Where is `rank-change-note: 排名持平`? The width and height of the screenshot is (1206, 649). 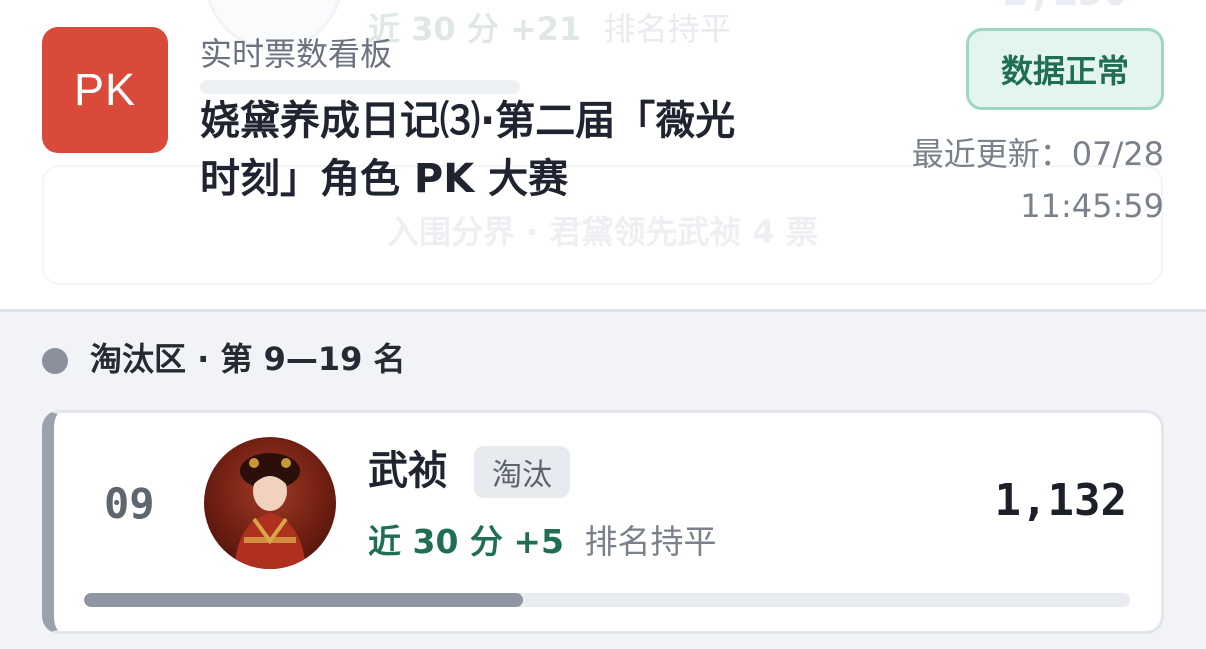 rank-change-note: 排名持平 is located at coordinates (650, 541).